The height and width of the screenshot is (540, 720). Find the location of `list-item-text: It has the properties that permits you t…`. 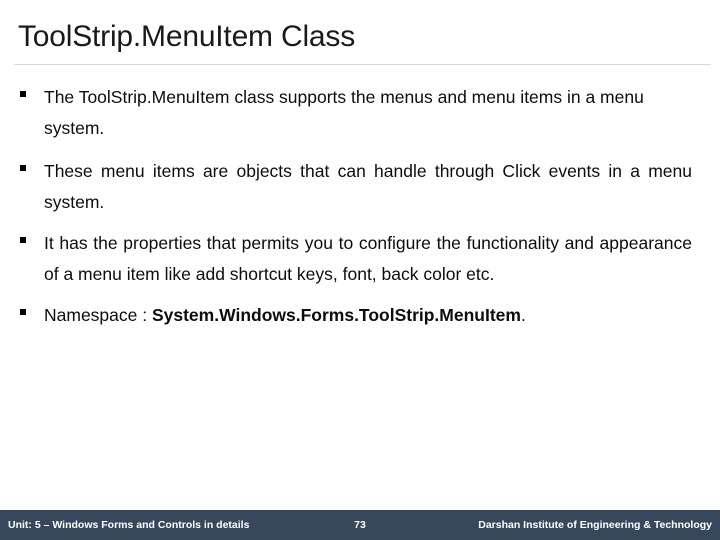

list-item-text: It has the properties that permits you t… is located at coordinates (368, 258).